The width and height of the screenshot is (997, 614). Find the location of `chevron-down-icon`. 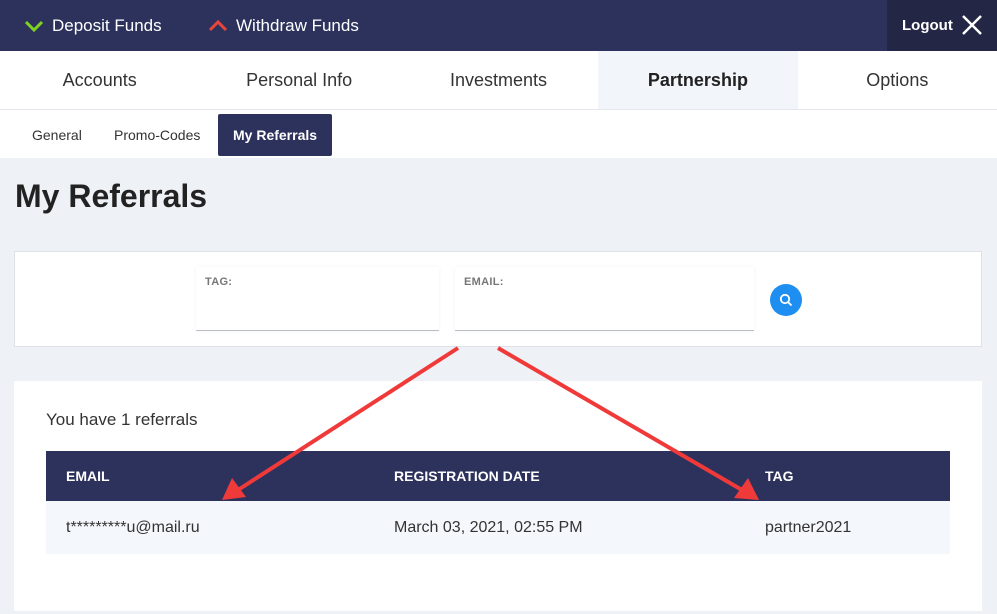

chevron-down-icon is located at coordinates (34, 26).